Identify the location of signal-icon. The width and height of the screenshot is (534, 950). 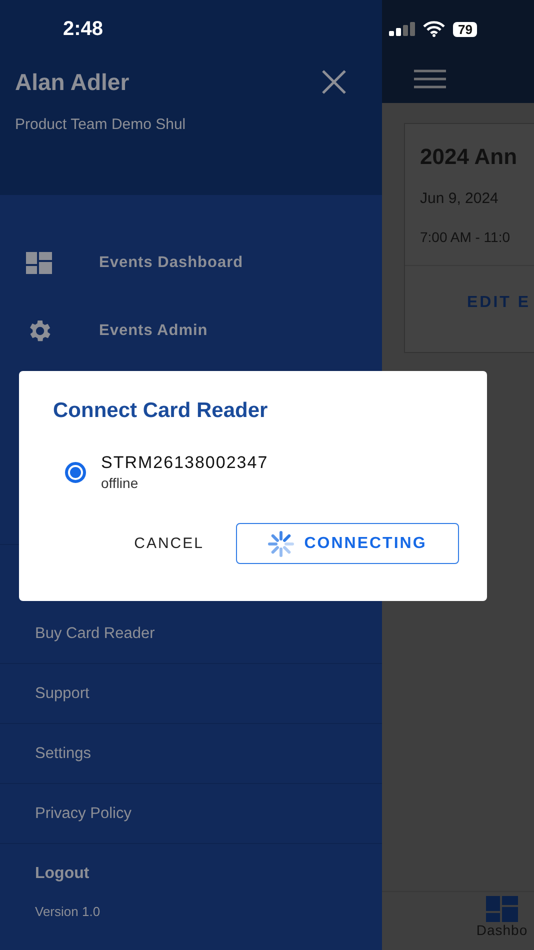
(402, 29).